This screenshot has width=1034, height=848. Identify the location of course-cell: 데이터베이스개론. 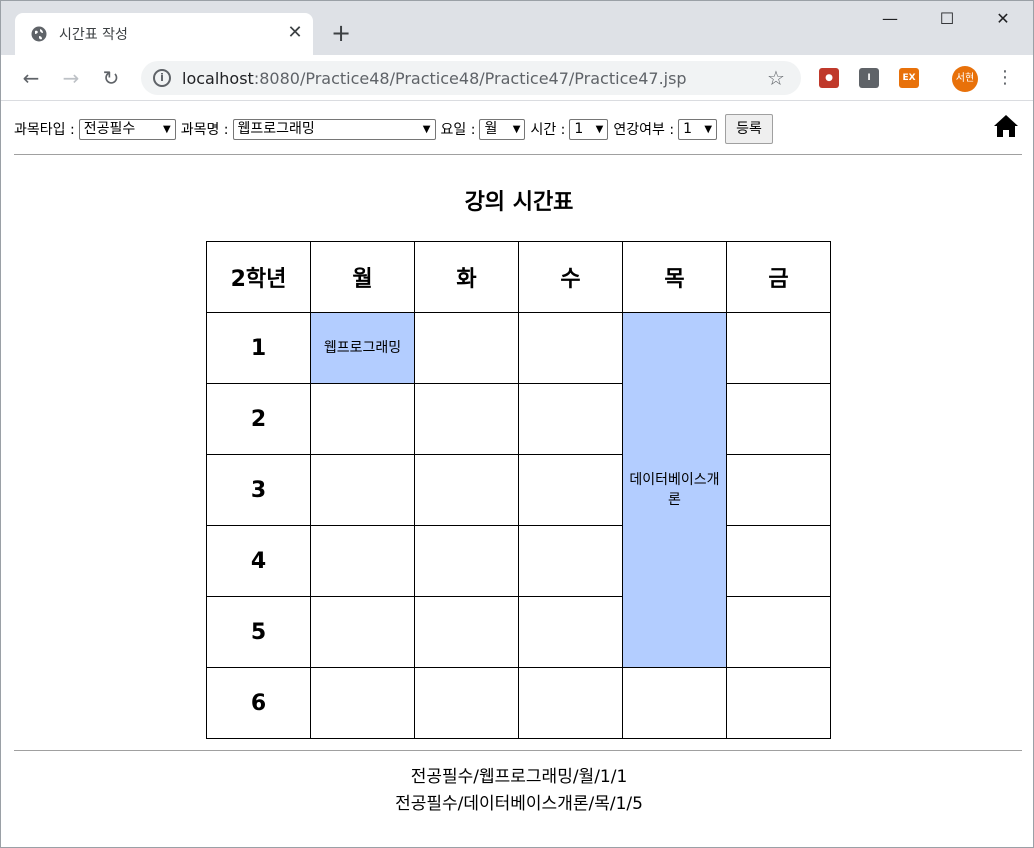
(674, 490).